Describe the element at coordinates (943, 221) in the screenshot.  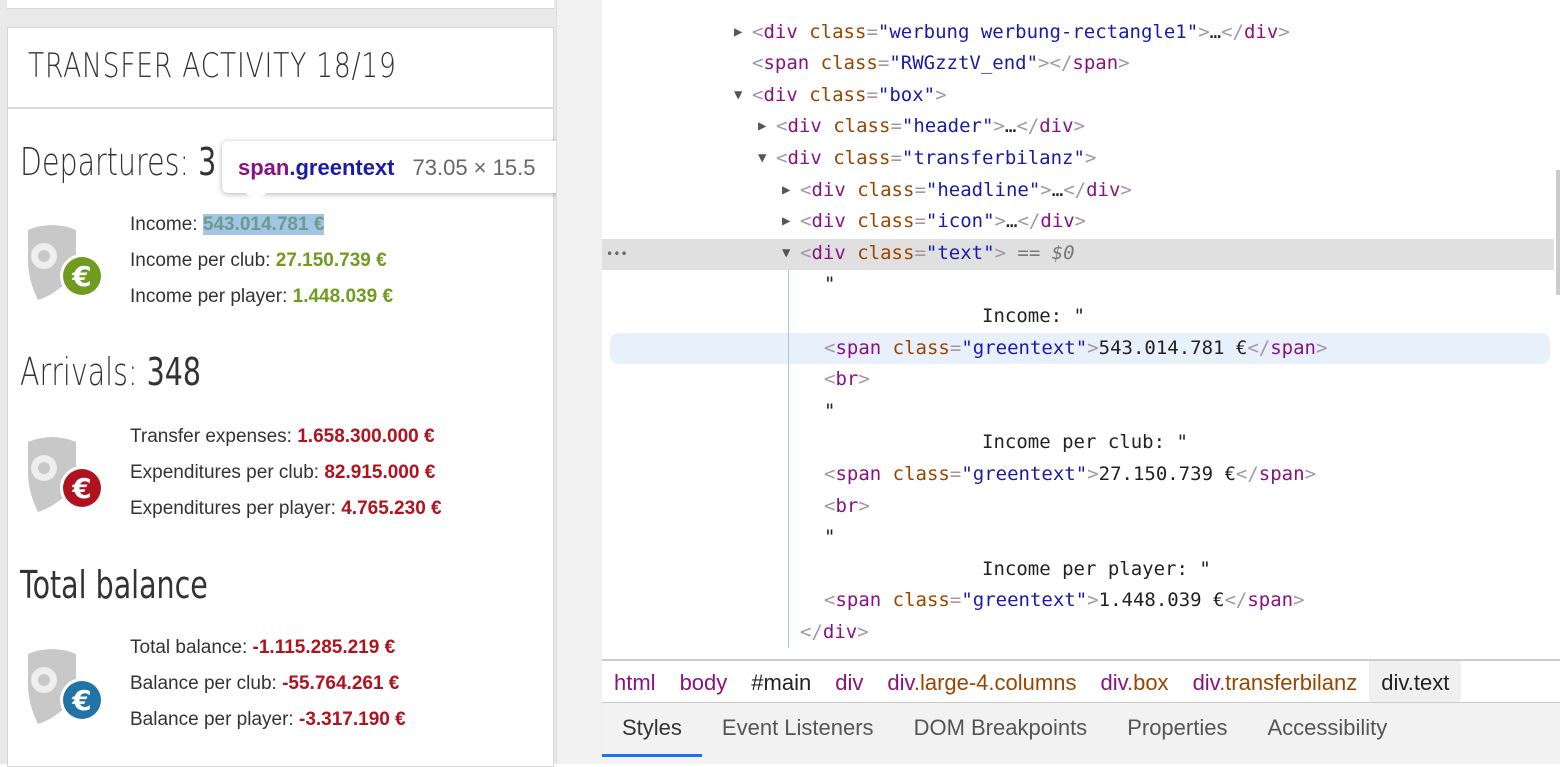
I see `node-text: <div class="icon">…</div>` at that location.